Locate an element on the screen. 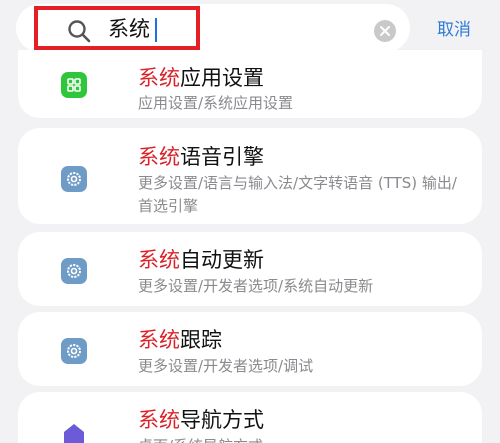  result-item: 系统导航方式 桌面/系统导航方式 is located at coordinates (250, 417).